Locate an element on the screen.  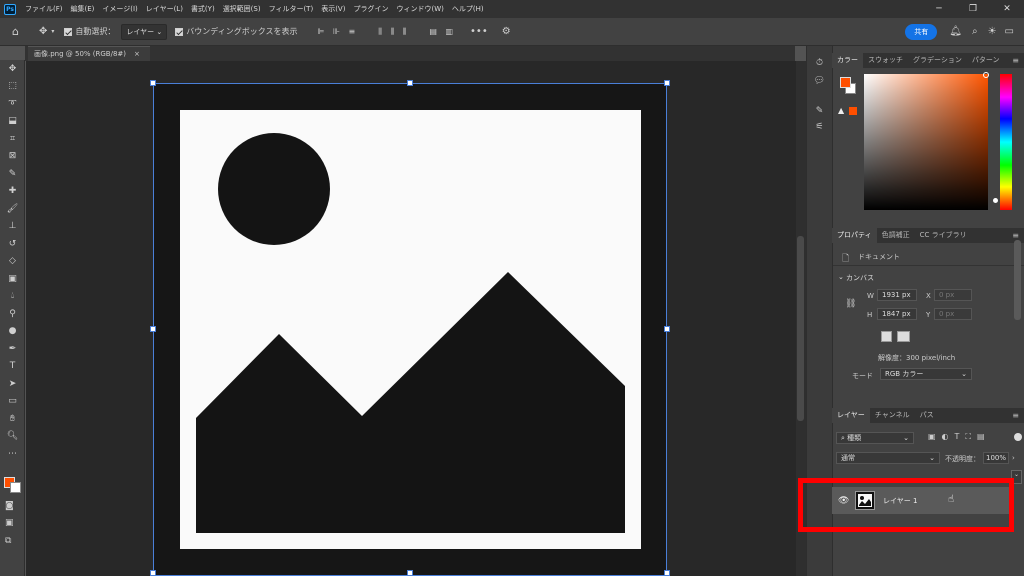
share-image-icon: ⧉ is located at coordinates (8, 541).